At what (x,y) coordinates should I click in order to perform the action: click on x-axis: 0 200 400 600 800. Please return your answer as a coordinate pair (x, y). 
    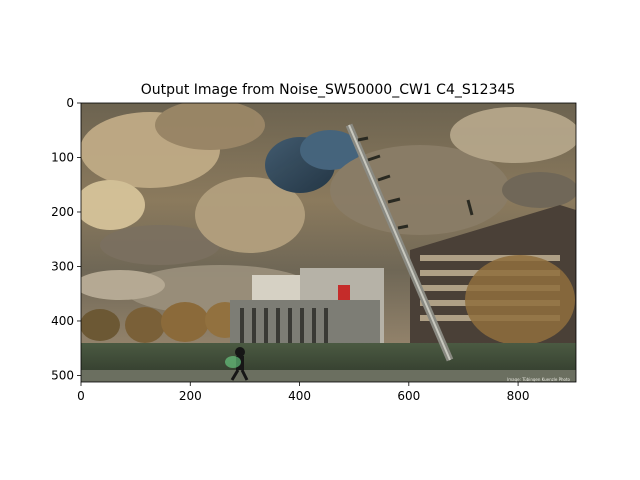
    Looking at the image, I should click on (303, 392).